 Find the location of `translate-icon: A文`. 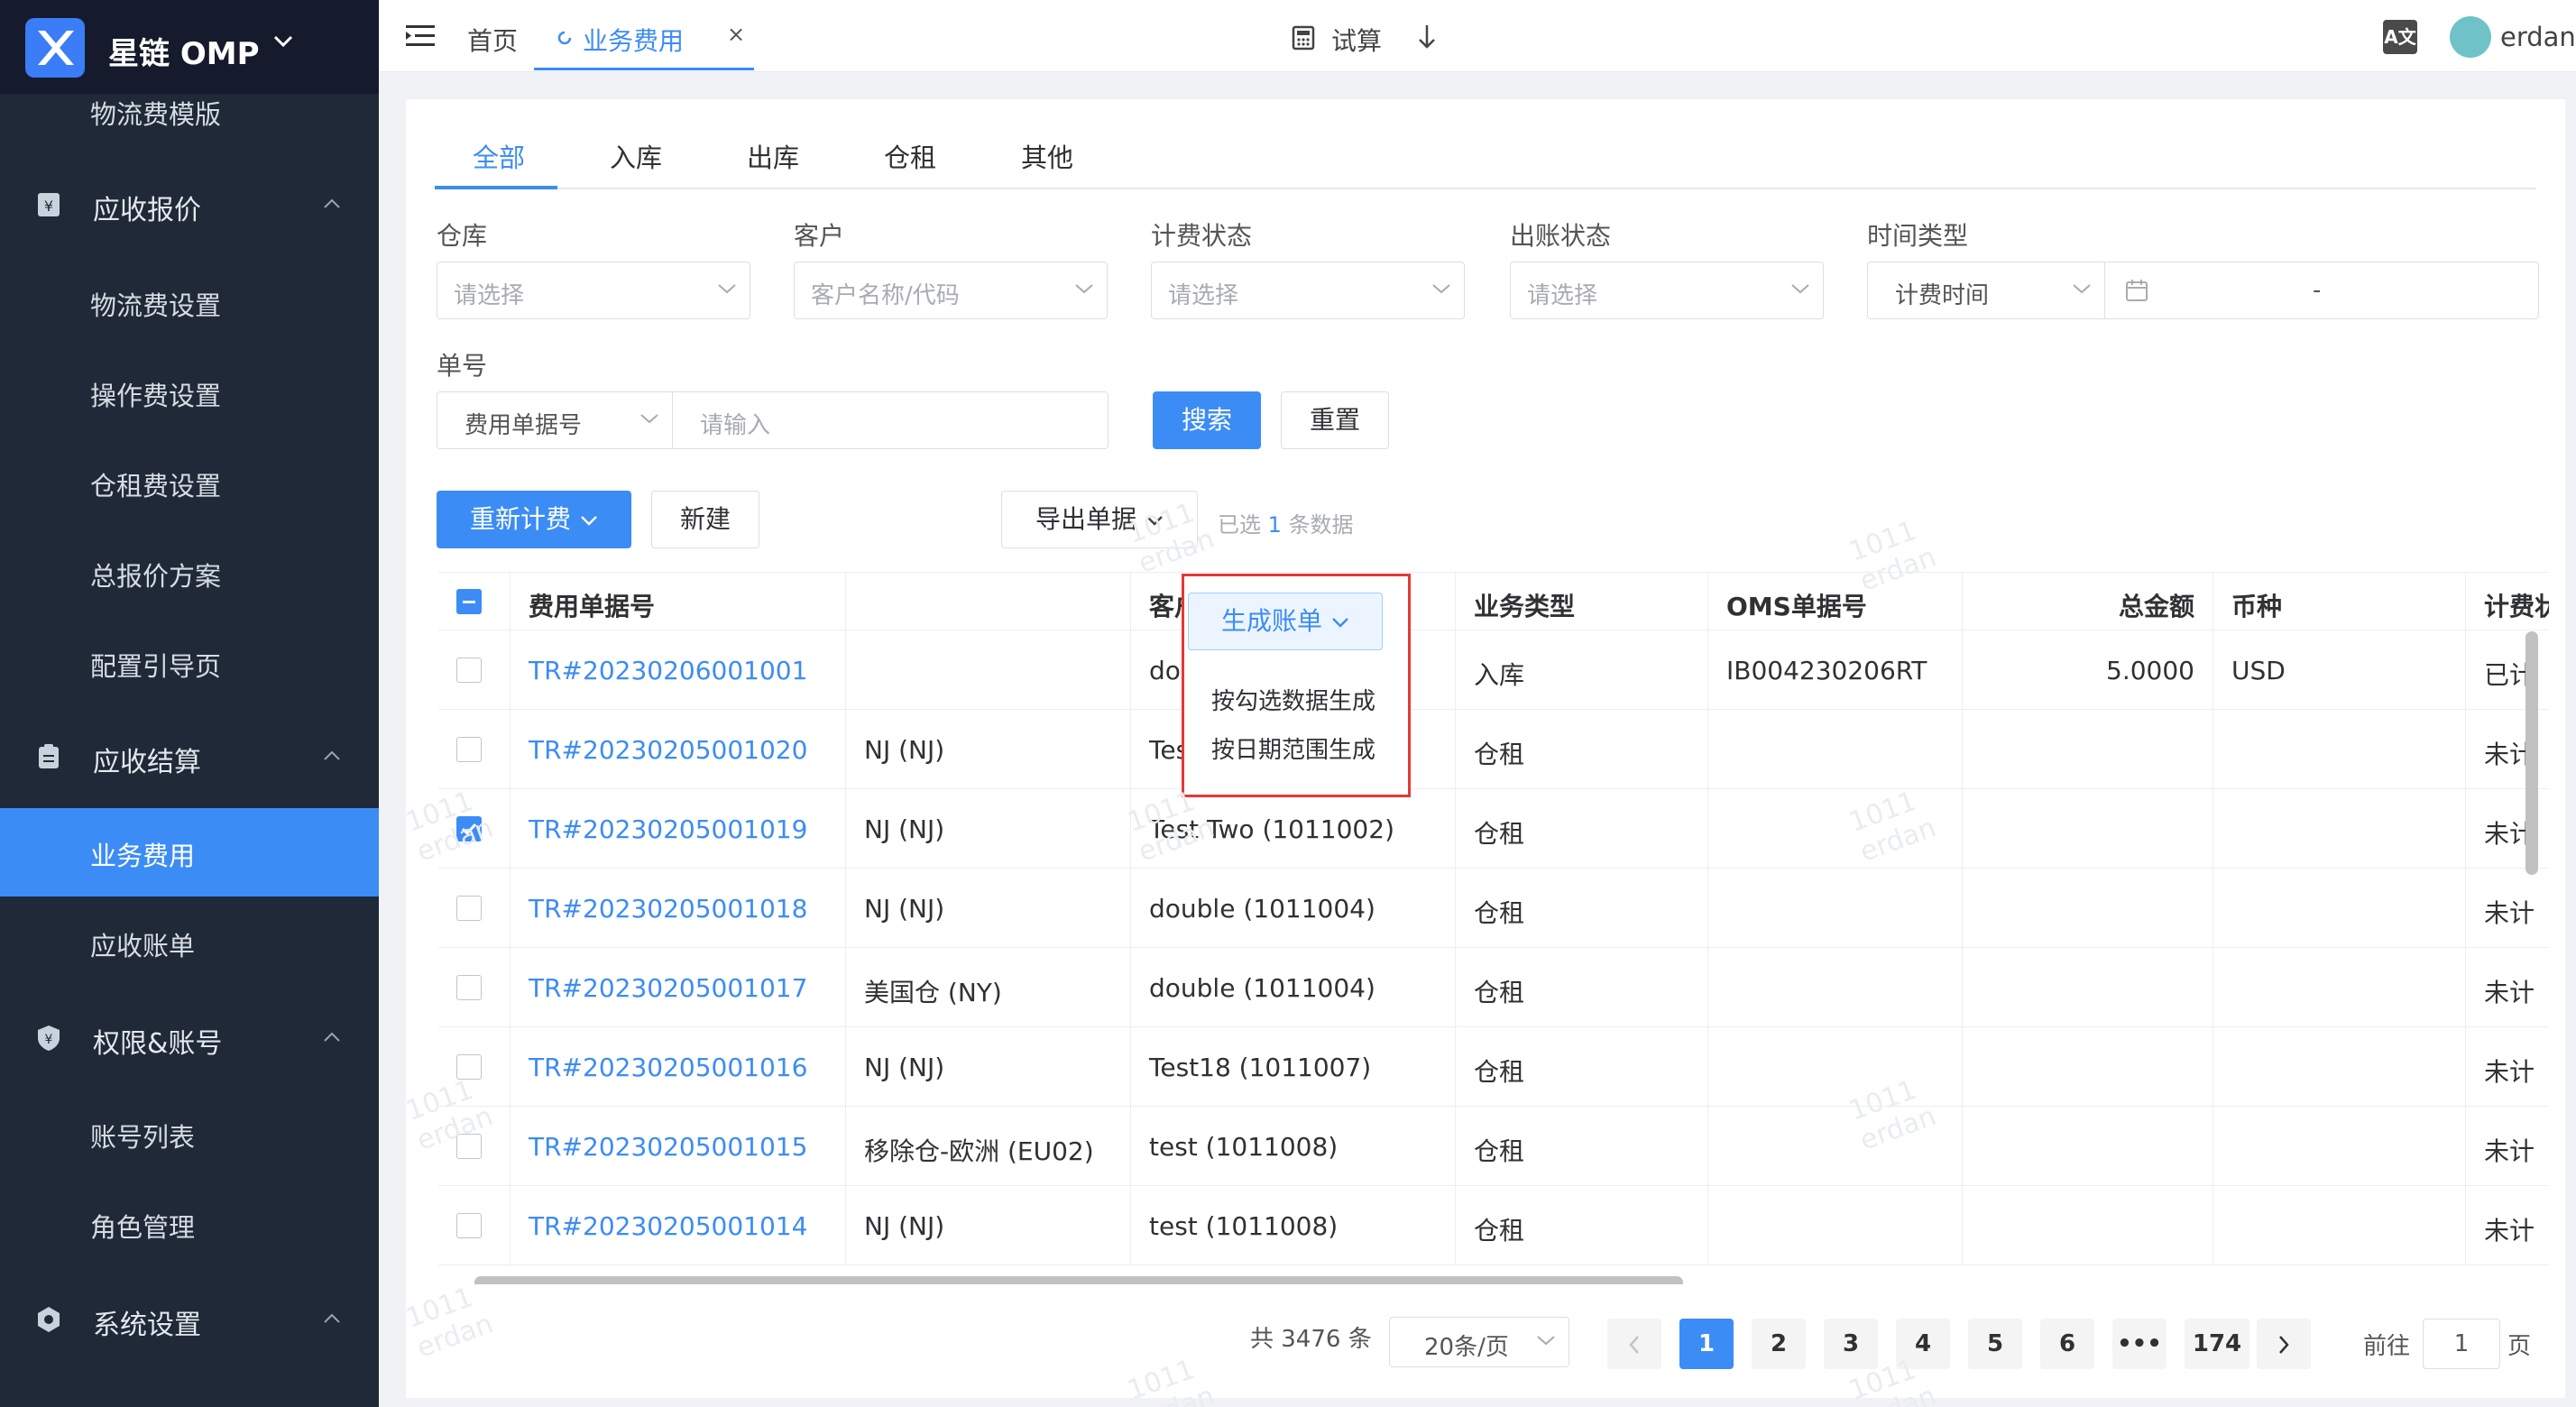

translate-icon: A文 is located at coordinates (2400, 37).